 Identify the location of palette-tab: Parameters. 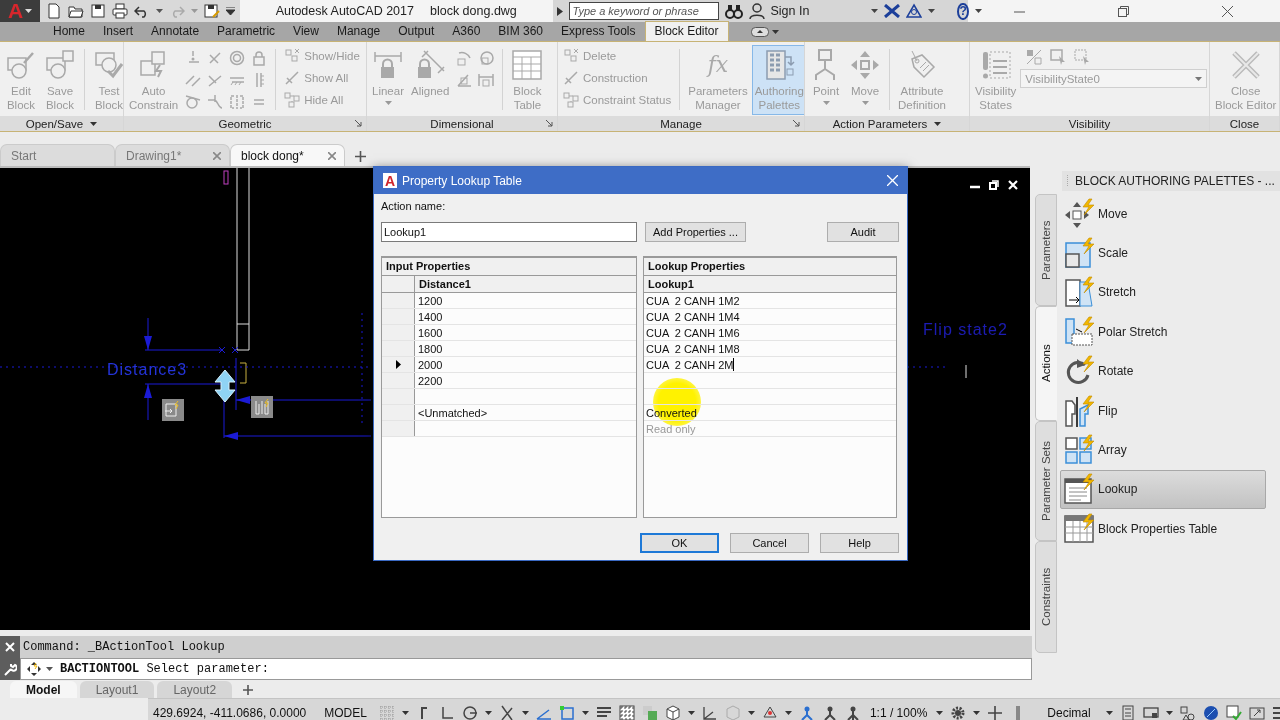
(1046, 250).